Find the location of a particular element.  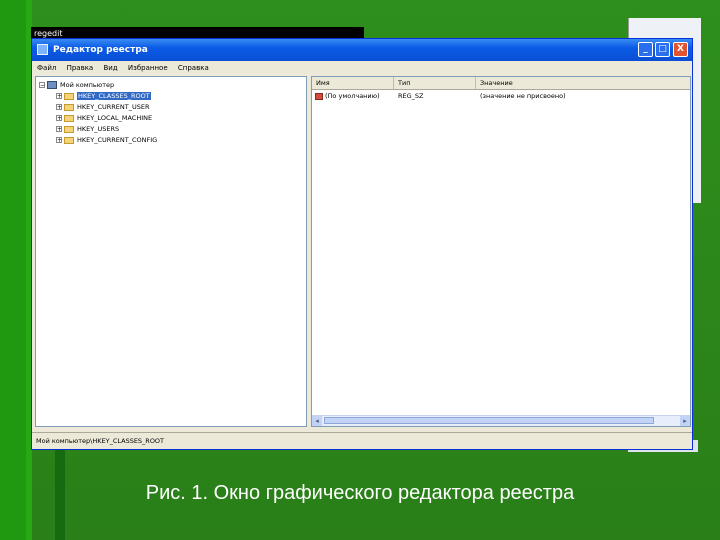

collapse-icon: − is located at coordinates (42, 85).